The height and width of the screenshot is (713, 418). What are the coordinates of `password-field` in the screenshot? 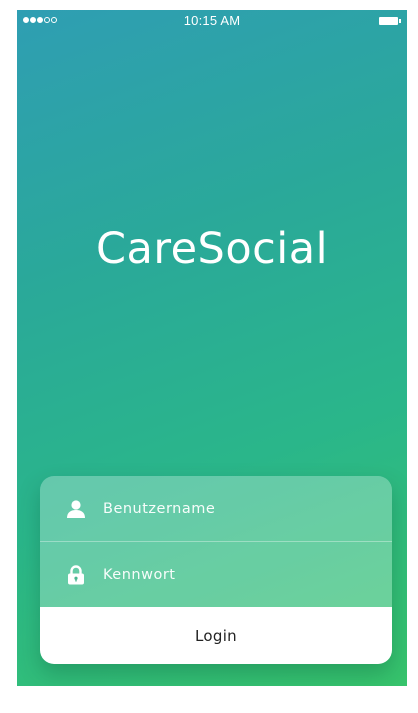 It's located at (216, 574).